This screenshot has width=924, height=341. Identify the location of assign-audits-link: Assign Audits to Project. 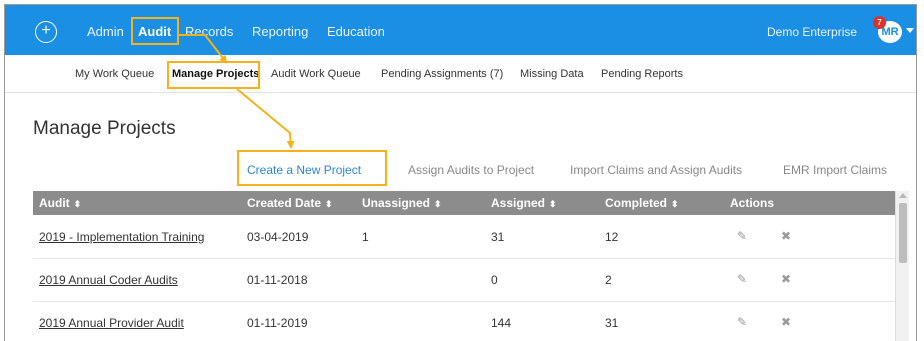
(471, 170).